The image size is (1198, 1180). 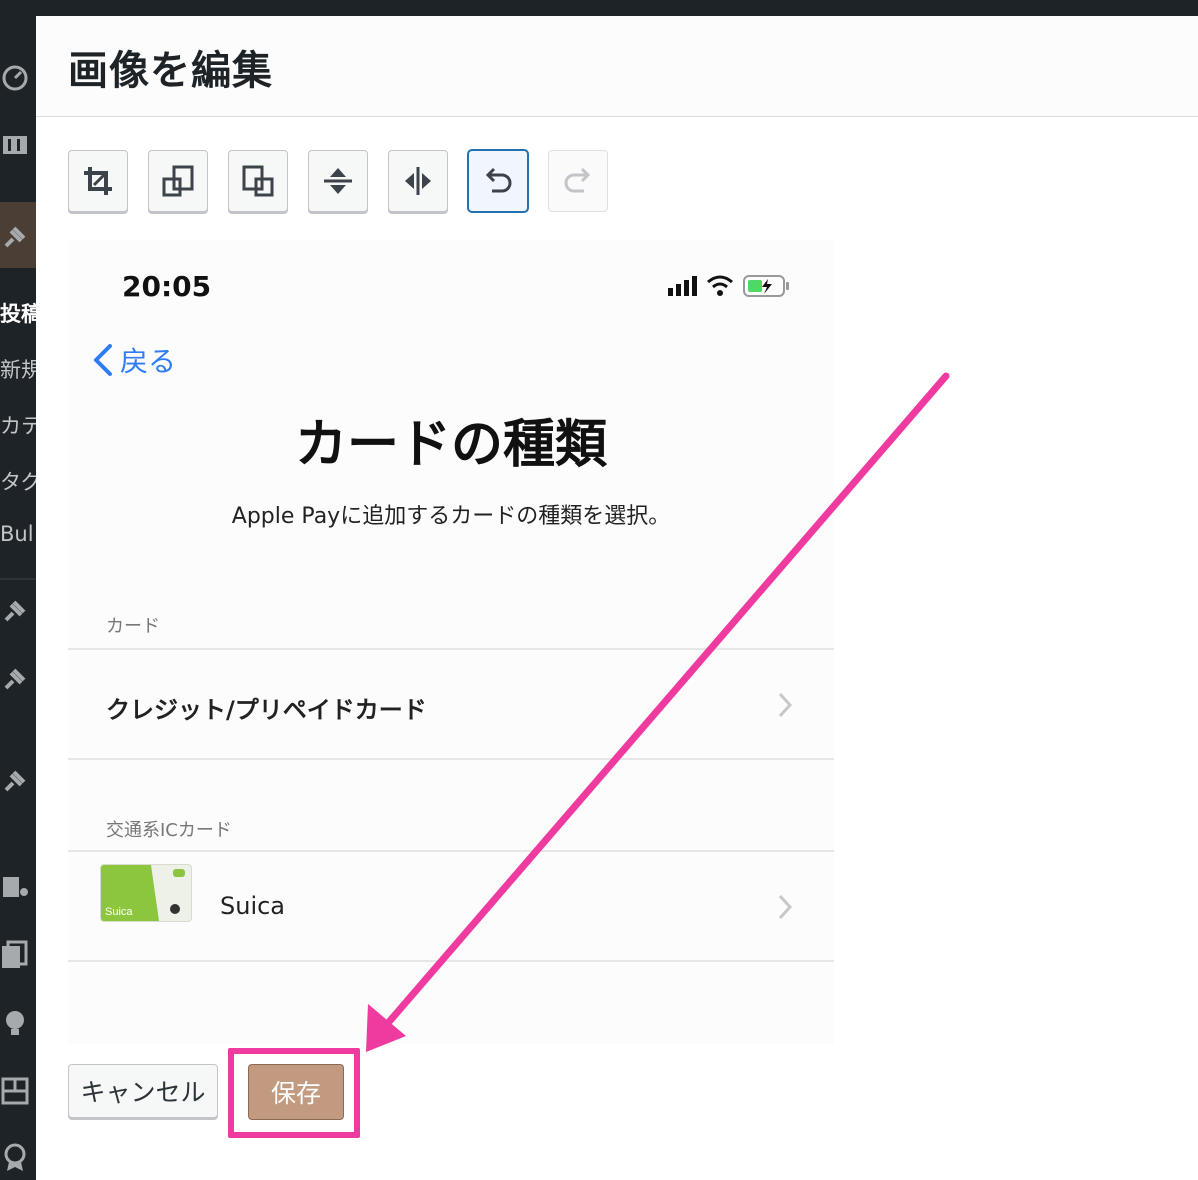 I want to click on section-label-transit-ic: 交通系ICカード, so click(x=169, y=830).